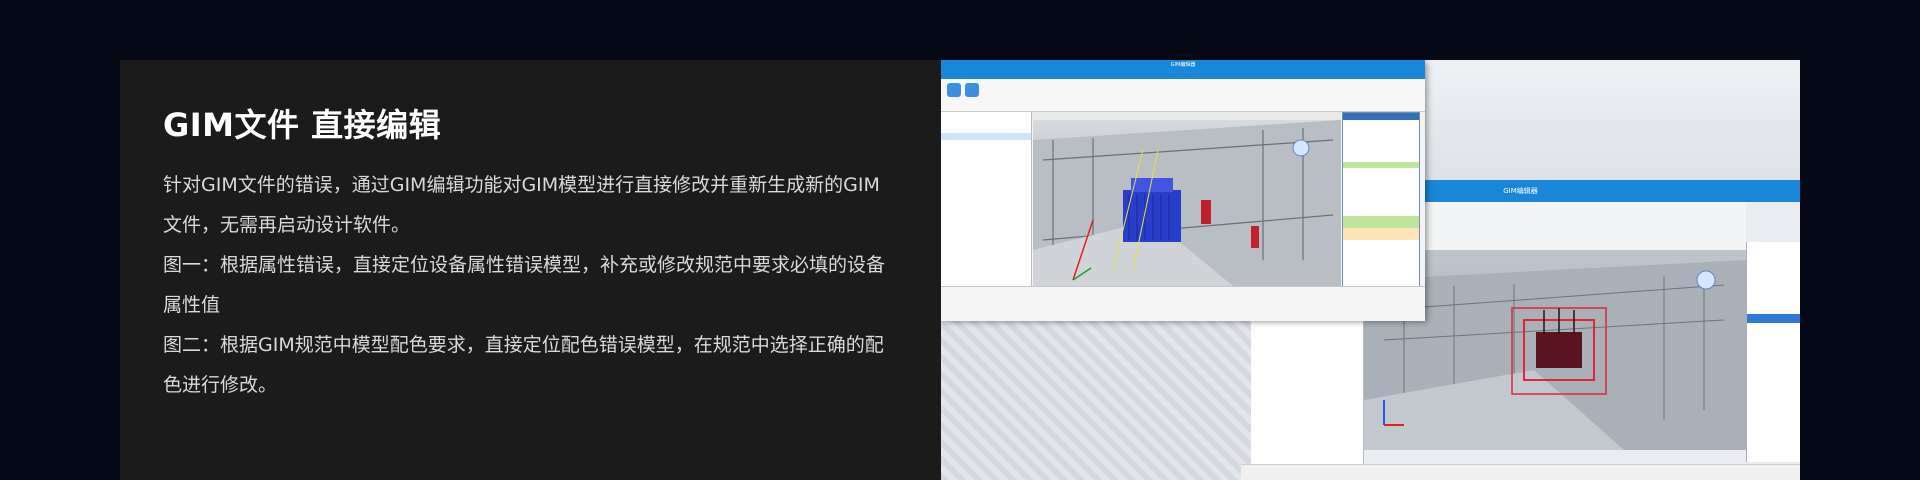 The image size is (1920, 480). Describe the element at coordinates (986, 199) in the screenshot. I see `figure-1-model-tree` at that location.